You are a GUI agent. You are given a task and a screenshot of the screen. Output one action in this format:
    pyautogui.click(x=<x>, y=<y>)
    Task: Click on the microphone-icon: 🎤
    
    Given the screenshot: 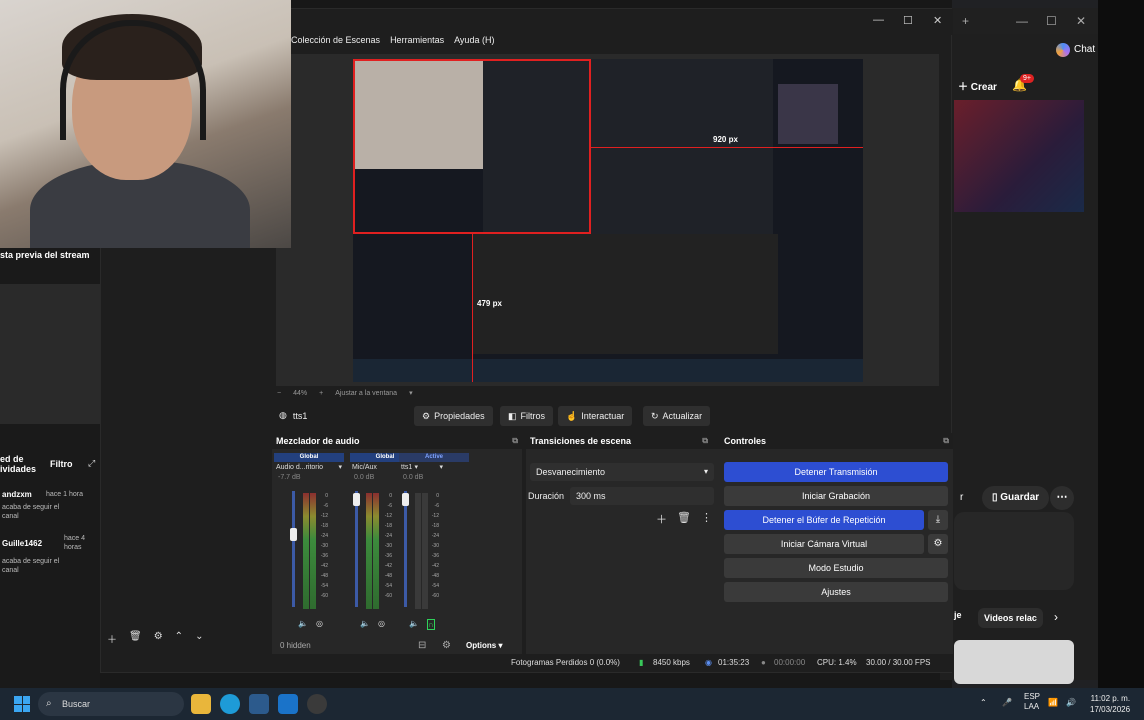 What is the action you would take?
    pyautogui.click(x=1007, y=702)
    